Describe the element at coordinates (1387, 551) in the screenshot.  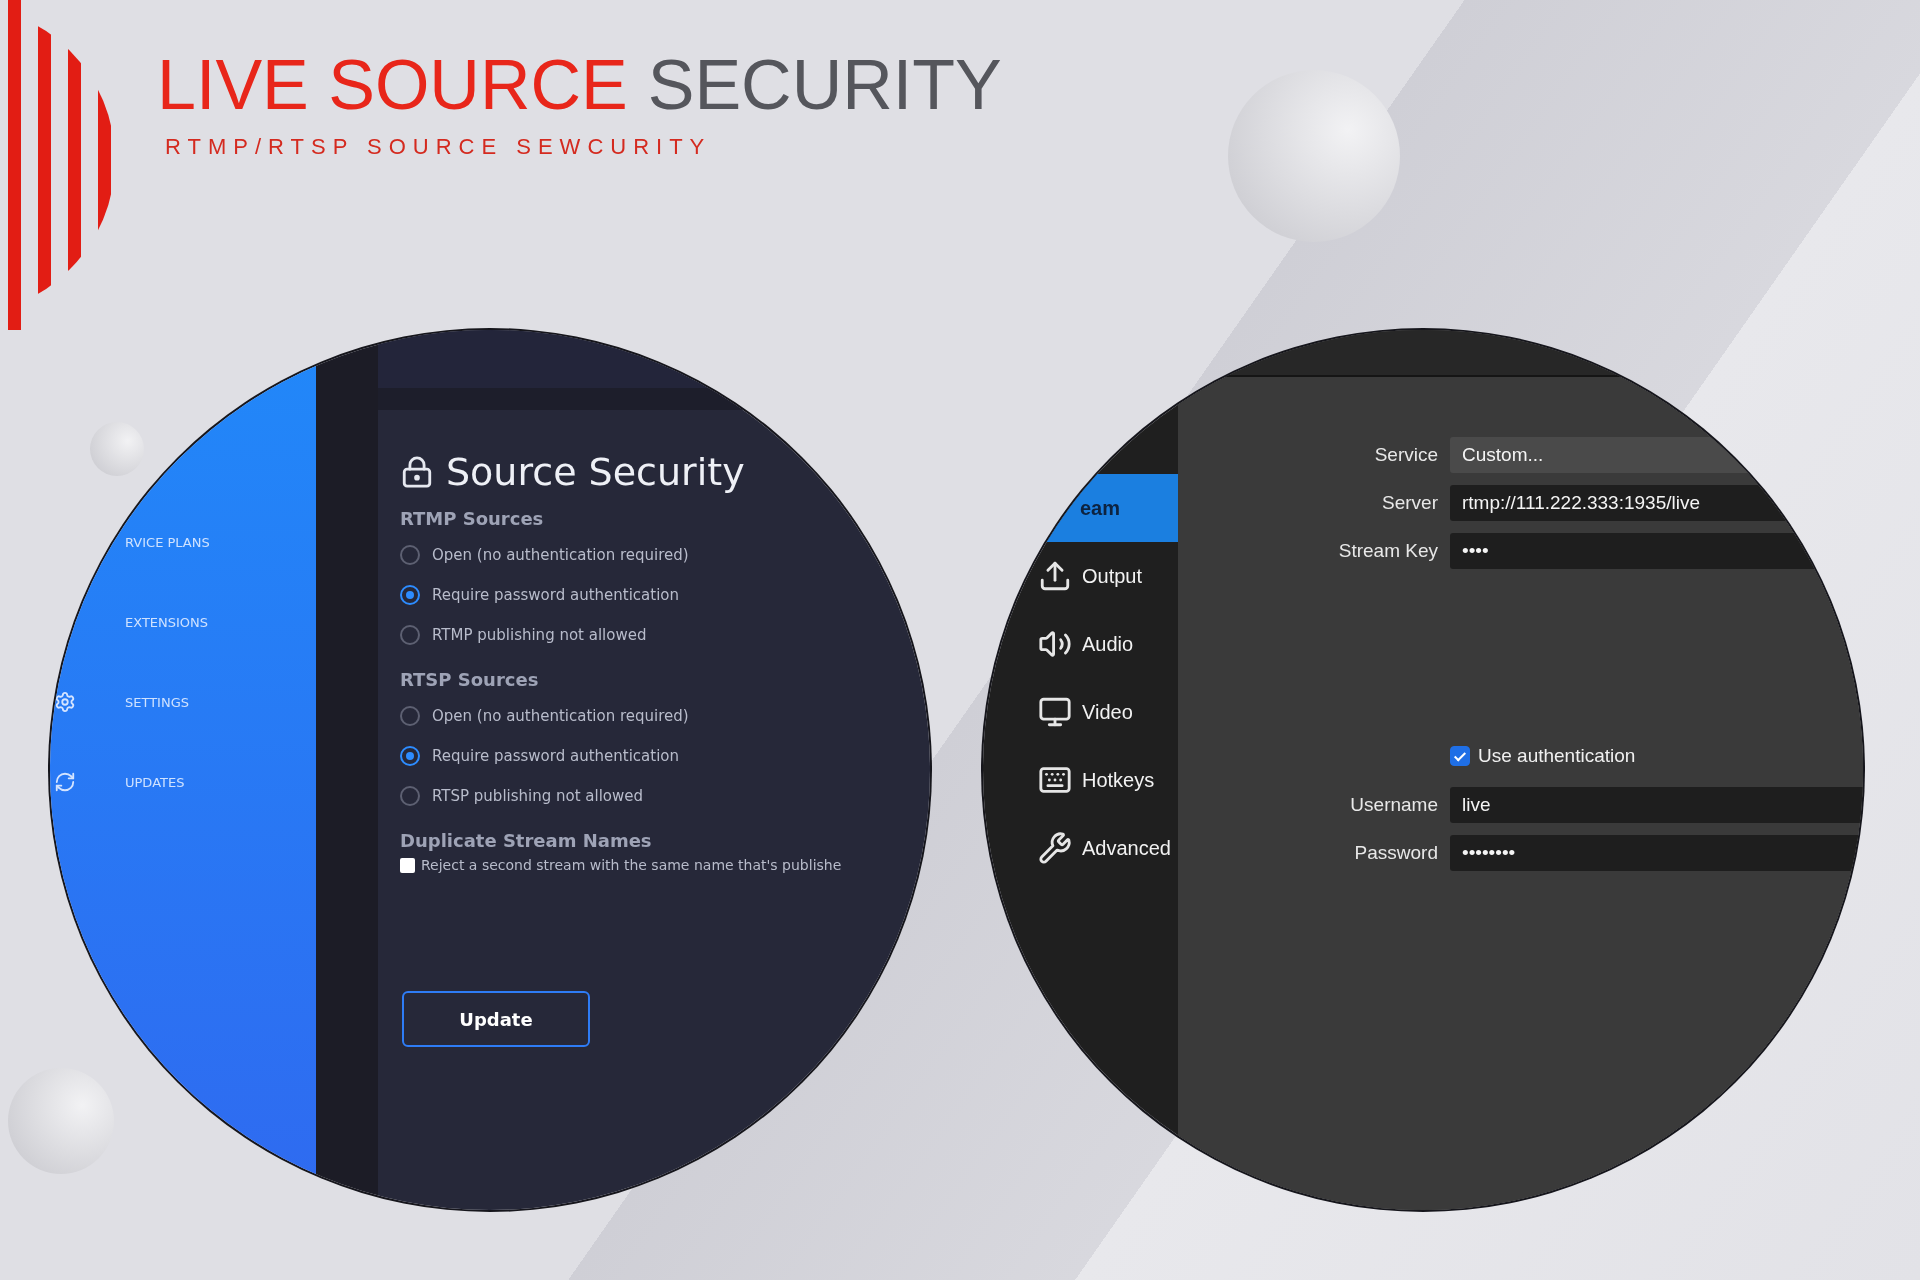
I see `field-label: Stream Key` at that location.